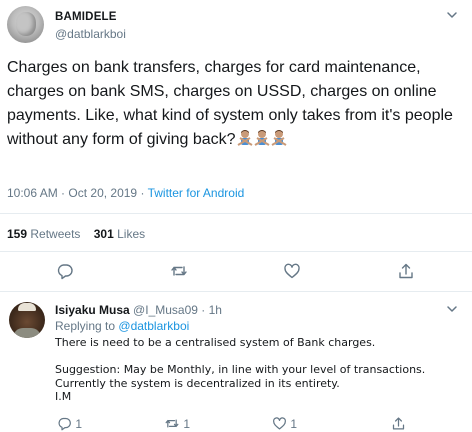  I want to click on reply-blank-line, so click(260, 357).